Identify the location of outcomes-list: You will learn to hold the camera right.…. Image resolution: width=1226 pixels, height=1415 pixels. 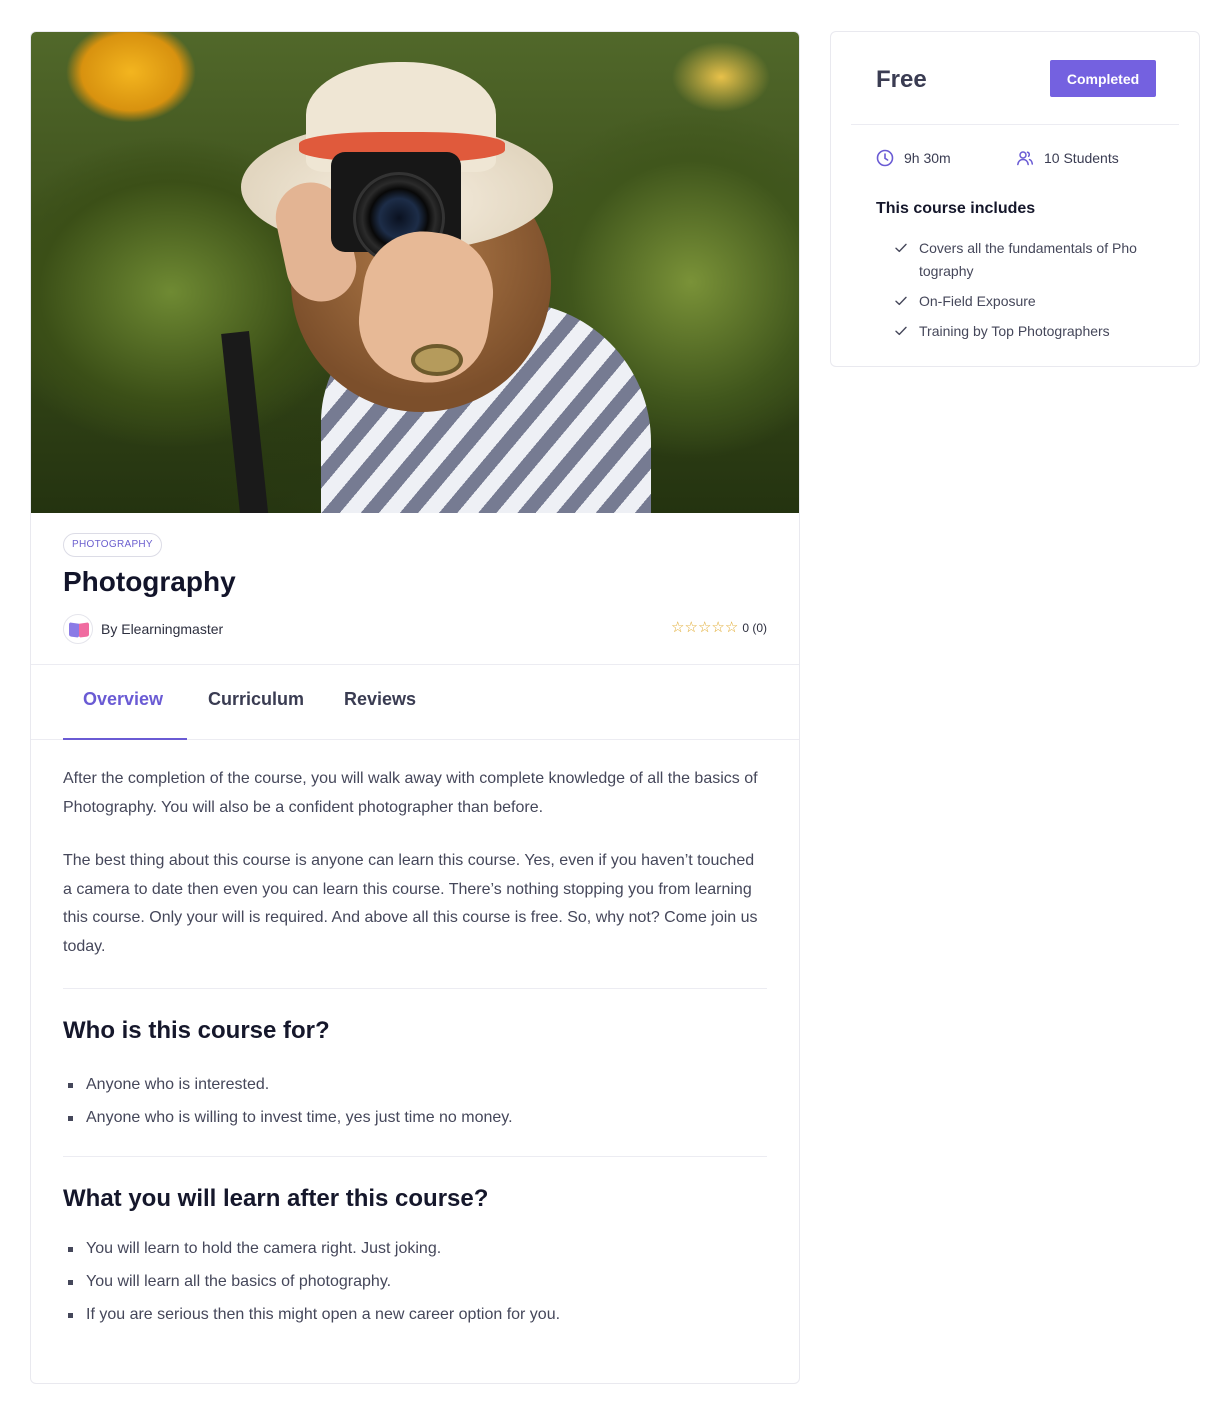
(415, 1282).